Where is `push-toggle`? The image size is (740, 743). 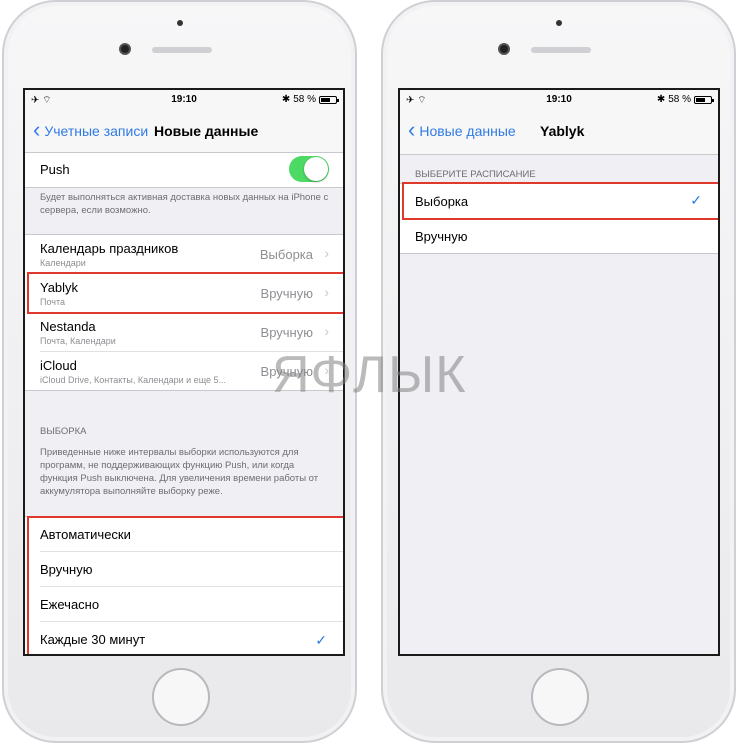 push-toggle is located at coordinates (309, 169).